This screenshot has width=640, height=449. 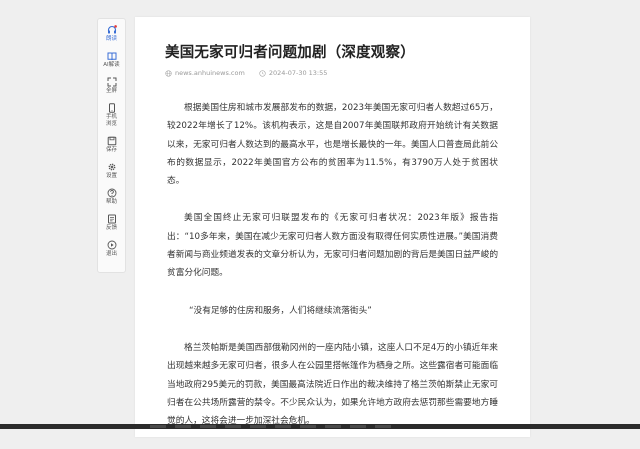 I want to click on article-source: news.anhuinews.com, so click(x=205, y=73).